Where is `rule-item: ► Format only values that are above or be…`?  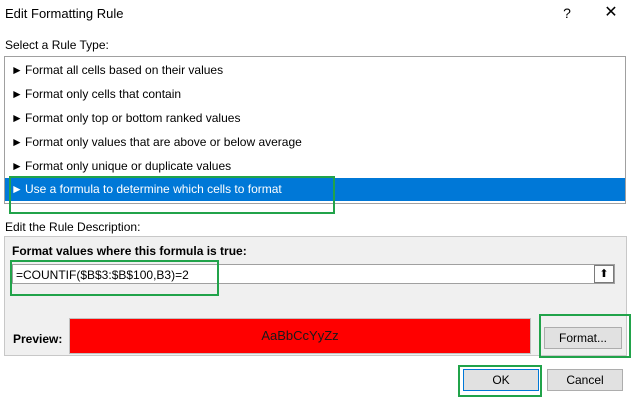
rule-item: ► Format only values that are above or be… is located at coordinates (315, 142).